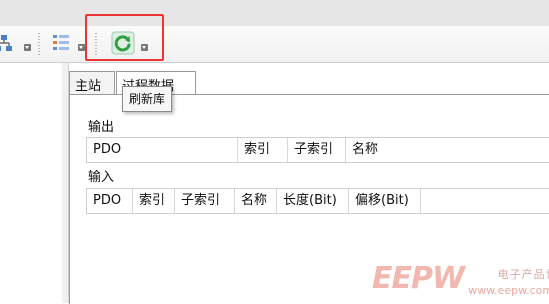  I want to click on tab-master: 主站, so click(92, 83).